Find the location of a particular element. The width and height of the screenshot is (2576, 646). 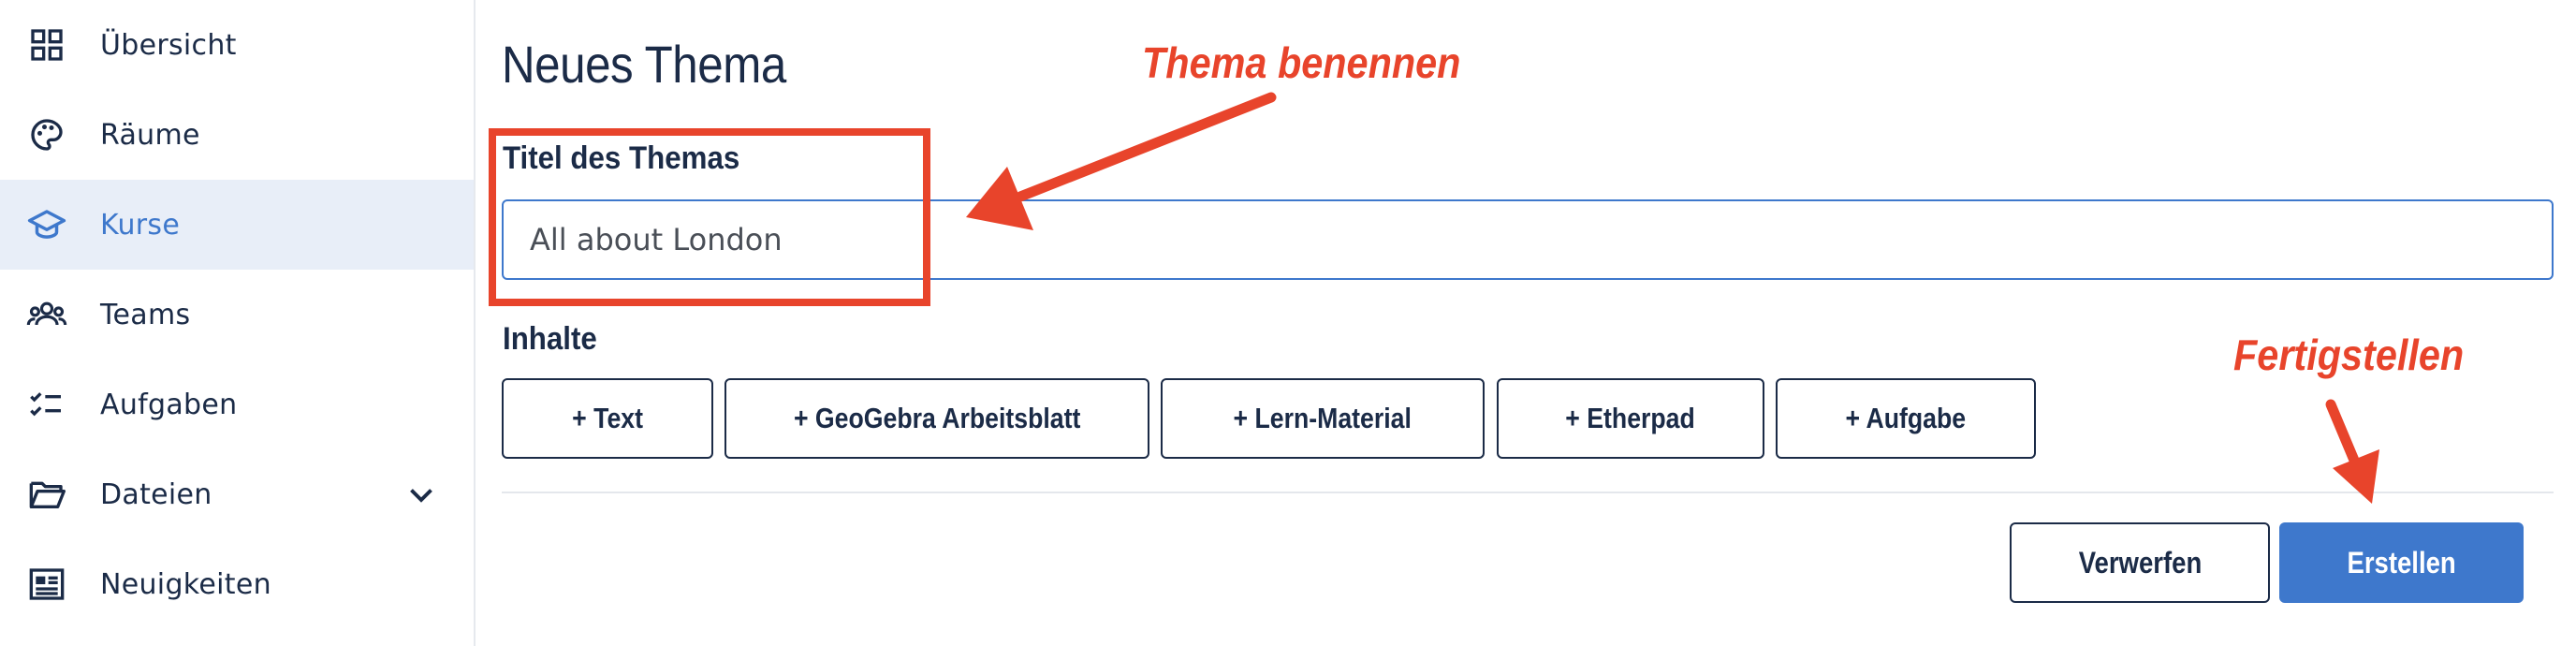

sidebar-item-teams: Teams is located at coordinates (237, 315).